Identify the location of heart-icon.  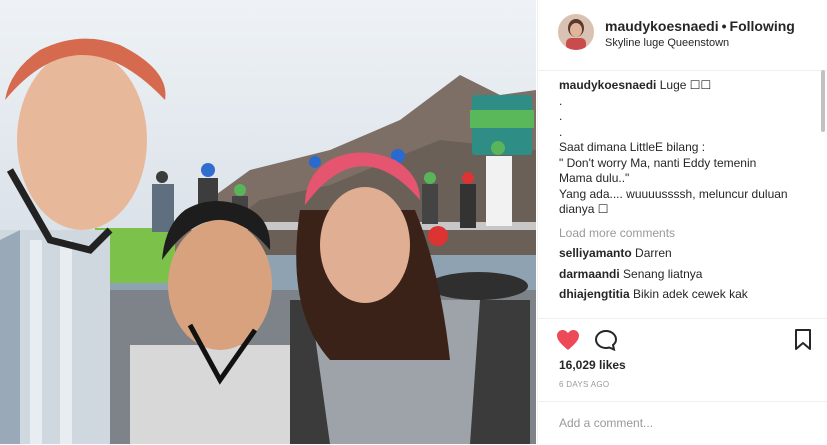
(568, 342).